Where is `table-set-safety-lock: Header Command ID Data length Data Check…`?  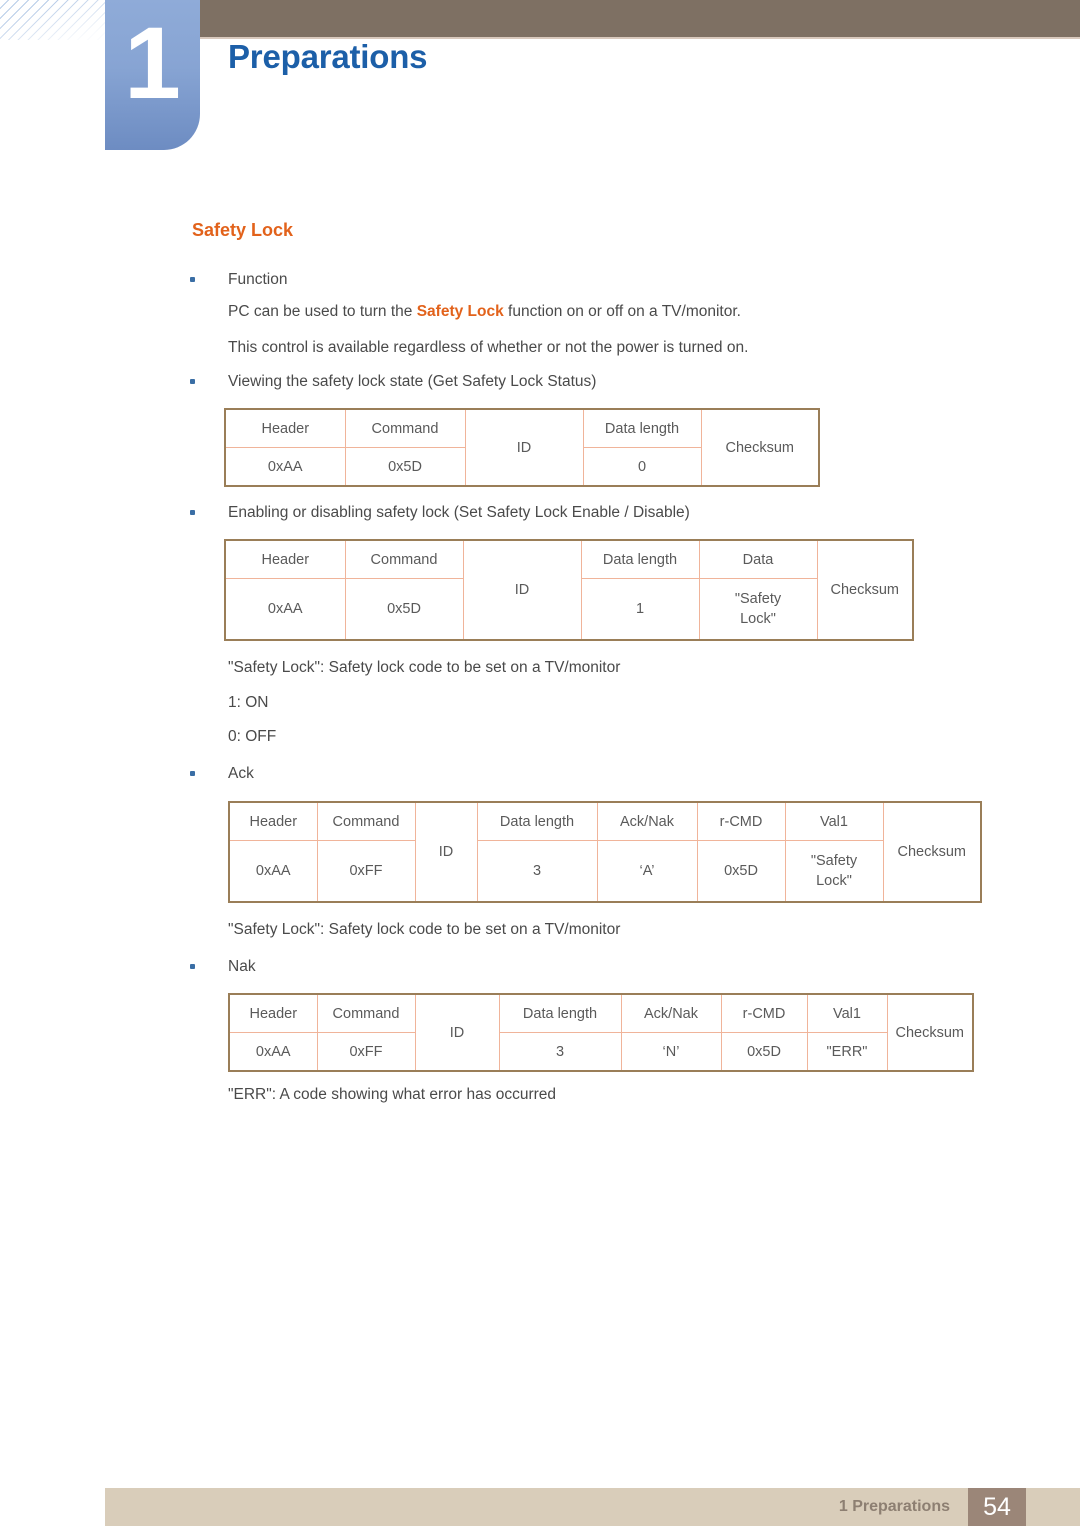
table-set-safety-lock: Header Command ID Data length Data Check… is located at coordinates (569, 590).